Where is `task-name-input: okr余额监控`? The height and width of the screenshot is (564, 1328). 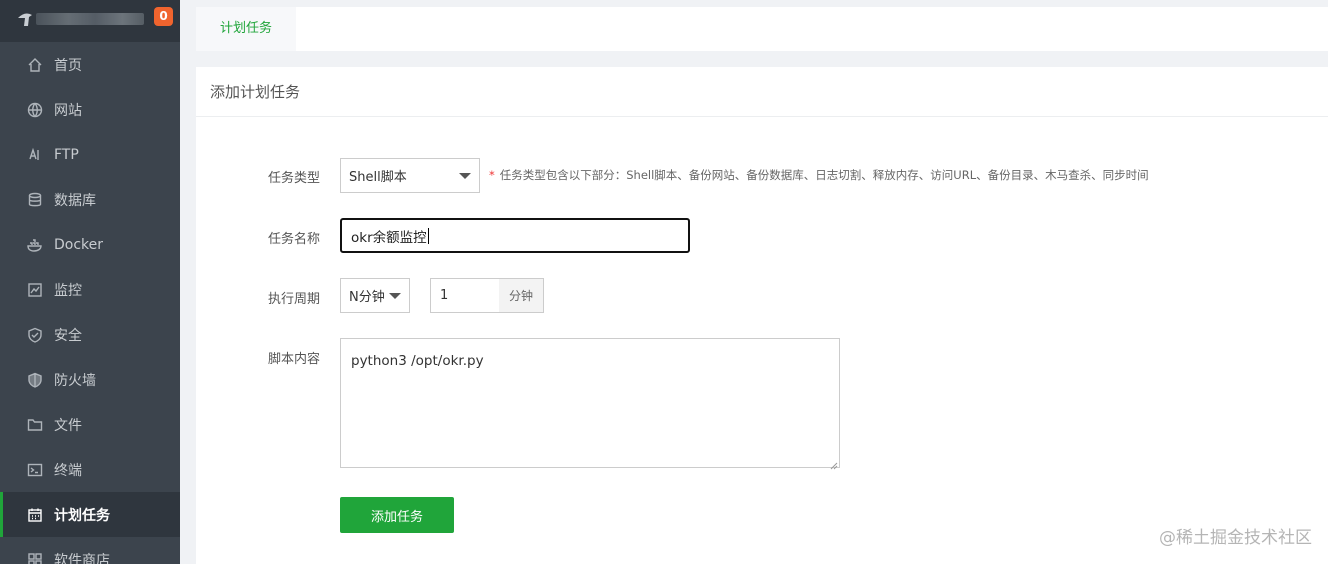 task-name-input: okr余额监控 is located at coordinates (515, 235).